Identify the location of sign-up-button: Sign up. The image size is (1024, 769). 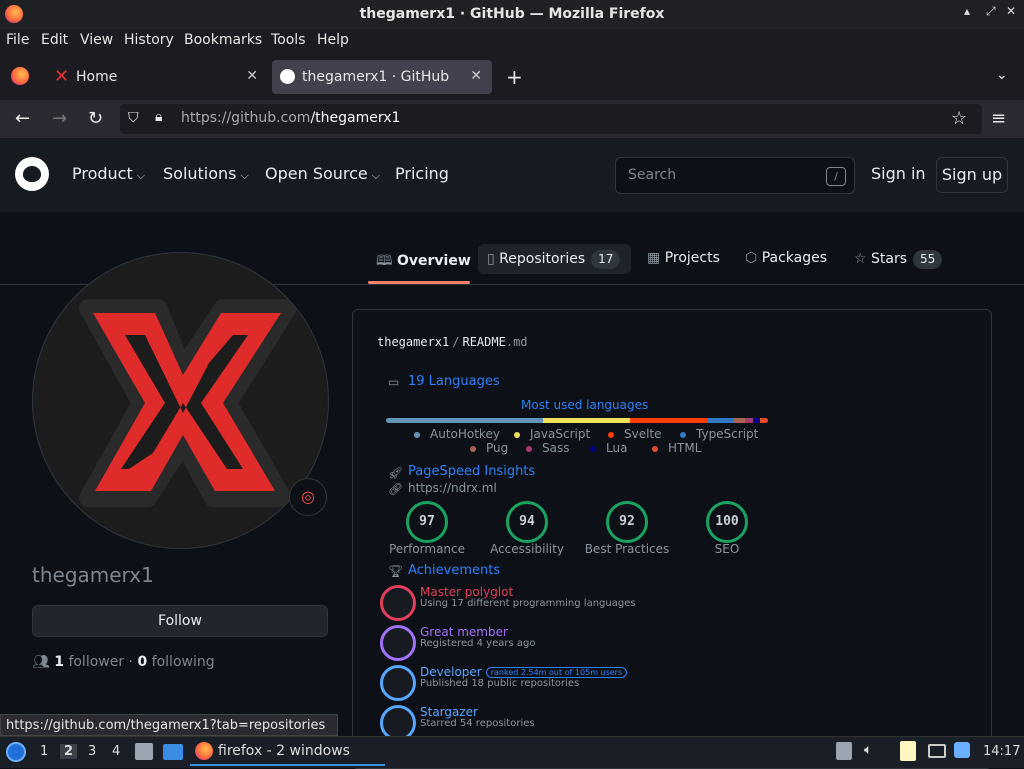
(972, 175).